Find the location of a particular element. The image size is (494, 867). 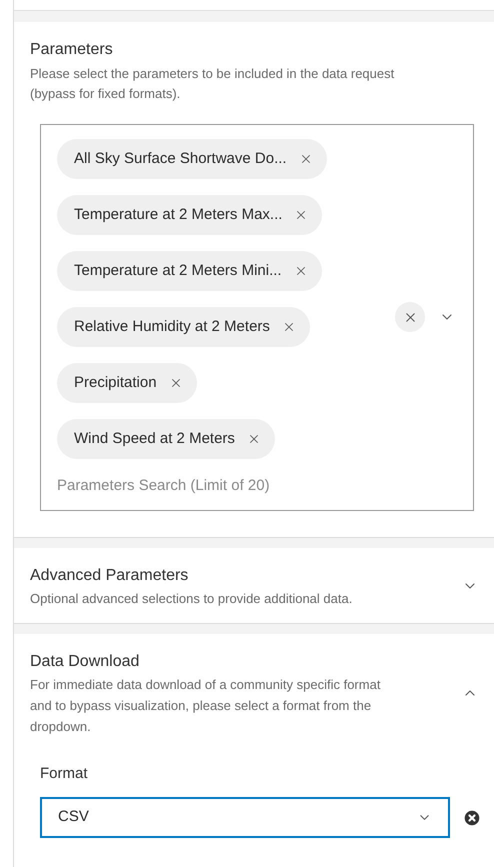

parameter-chip: Relative Humidity at 2 Meters is located at coordinates (183, 327).